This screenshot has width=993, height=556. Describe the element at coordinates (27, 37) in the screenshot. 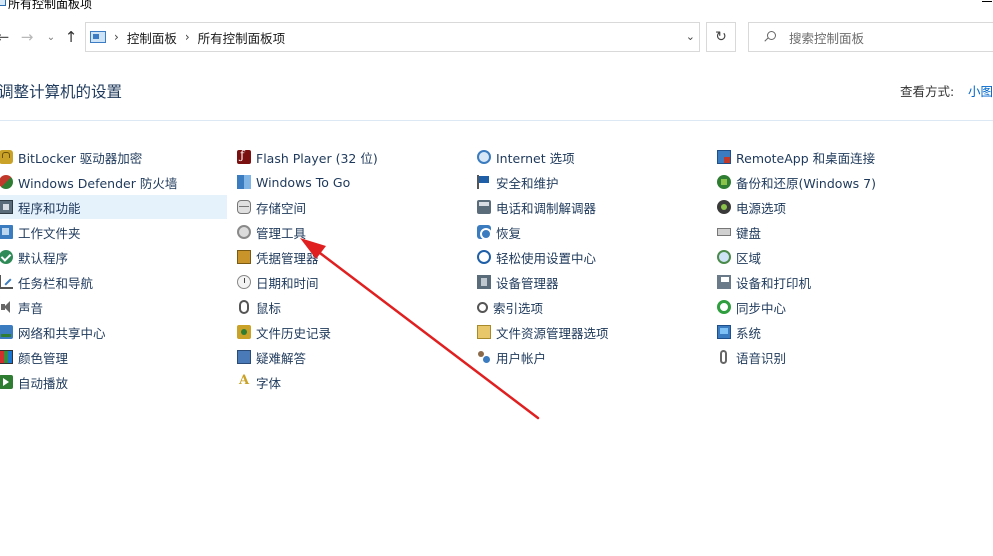

I see `forward-arrow-icon: →` at that location.